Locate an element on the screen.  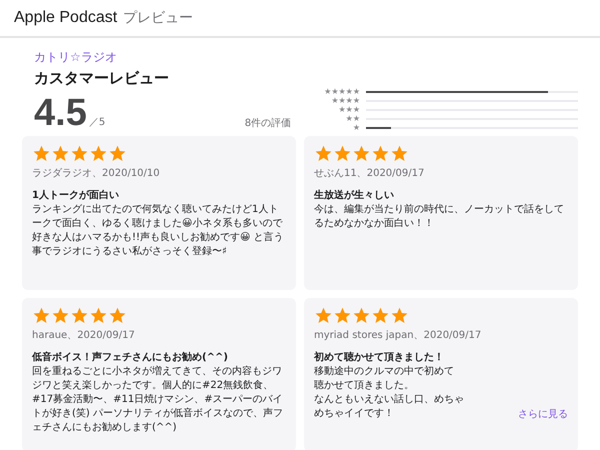
review-text: 移動途中のクルマの中で初めて is located at coordinates (384, 372).